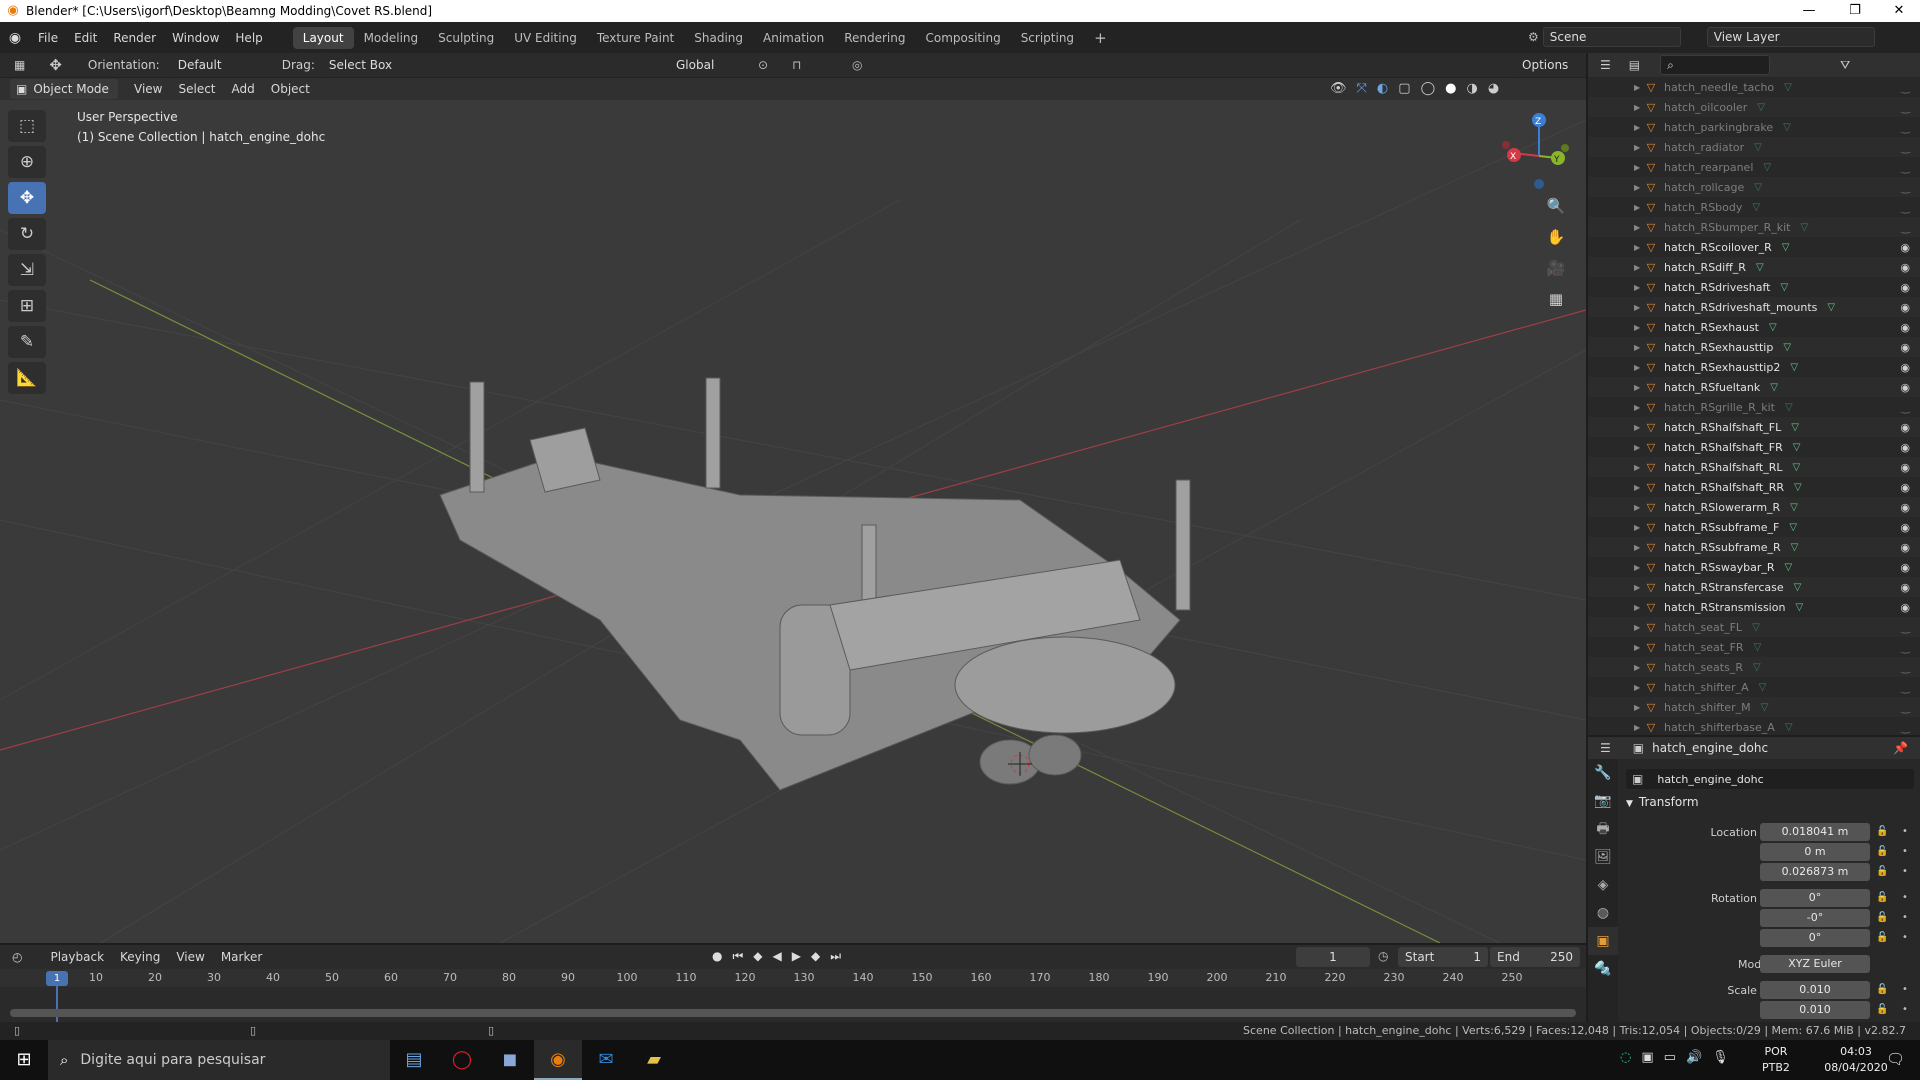 This screenshot has width=1920, height=1080. I want to click on cursor-tool-icon: ⊕, so click(27, 162).